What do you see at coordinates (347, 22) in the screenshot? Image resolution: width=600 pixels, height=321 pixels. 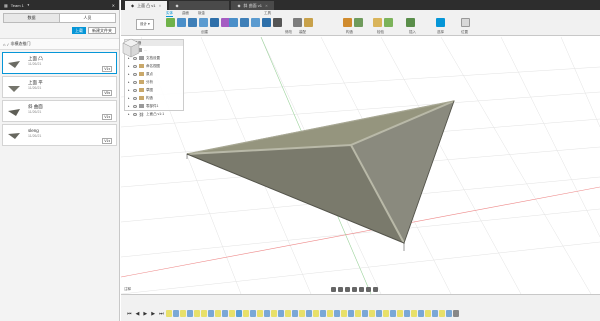 I see `offset-plane-icon` at bounding box center [347, 22].